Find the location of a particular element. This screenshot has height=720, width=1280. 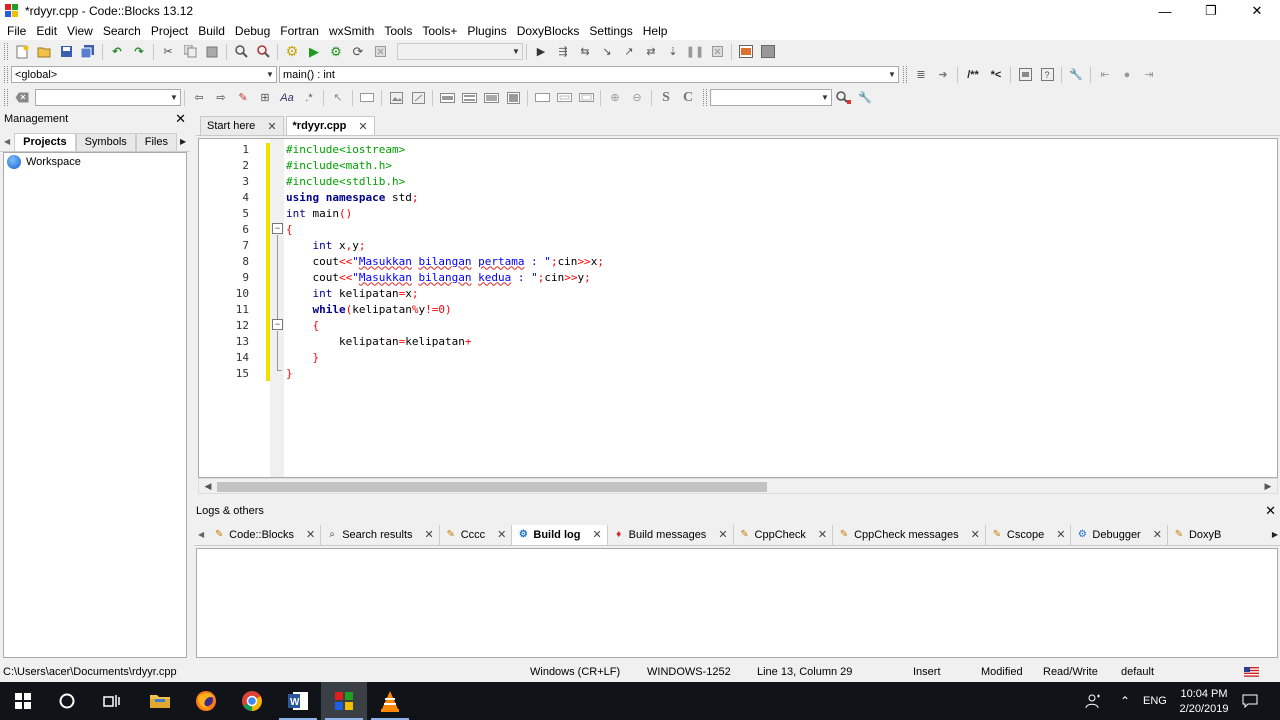

notifications-icon is located at coordinates (1250, 701).